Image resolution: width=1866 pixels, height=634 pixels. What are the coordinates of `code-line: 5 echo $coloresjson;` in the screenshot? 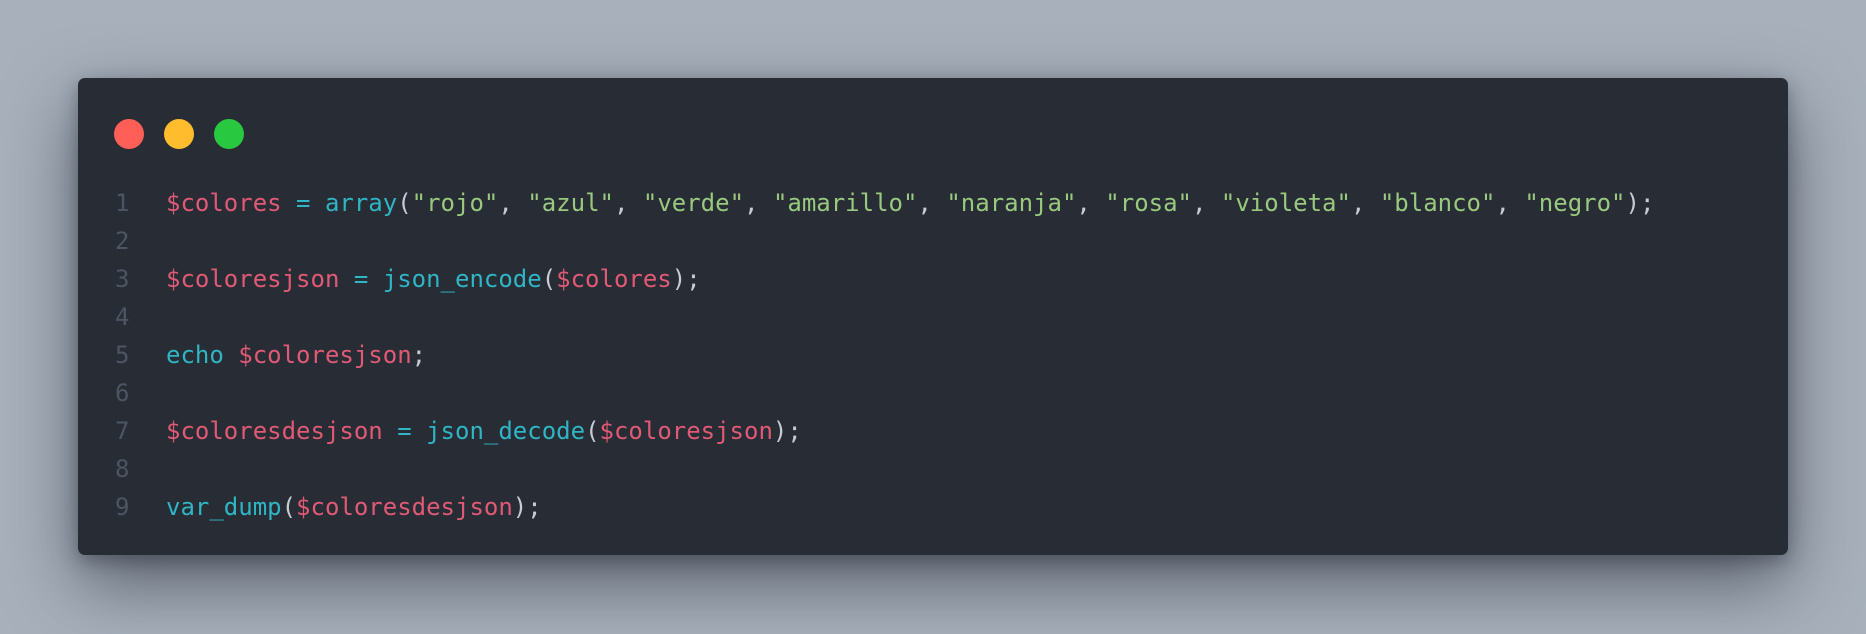 It's located at (866, 355).